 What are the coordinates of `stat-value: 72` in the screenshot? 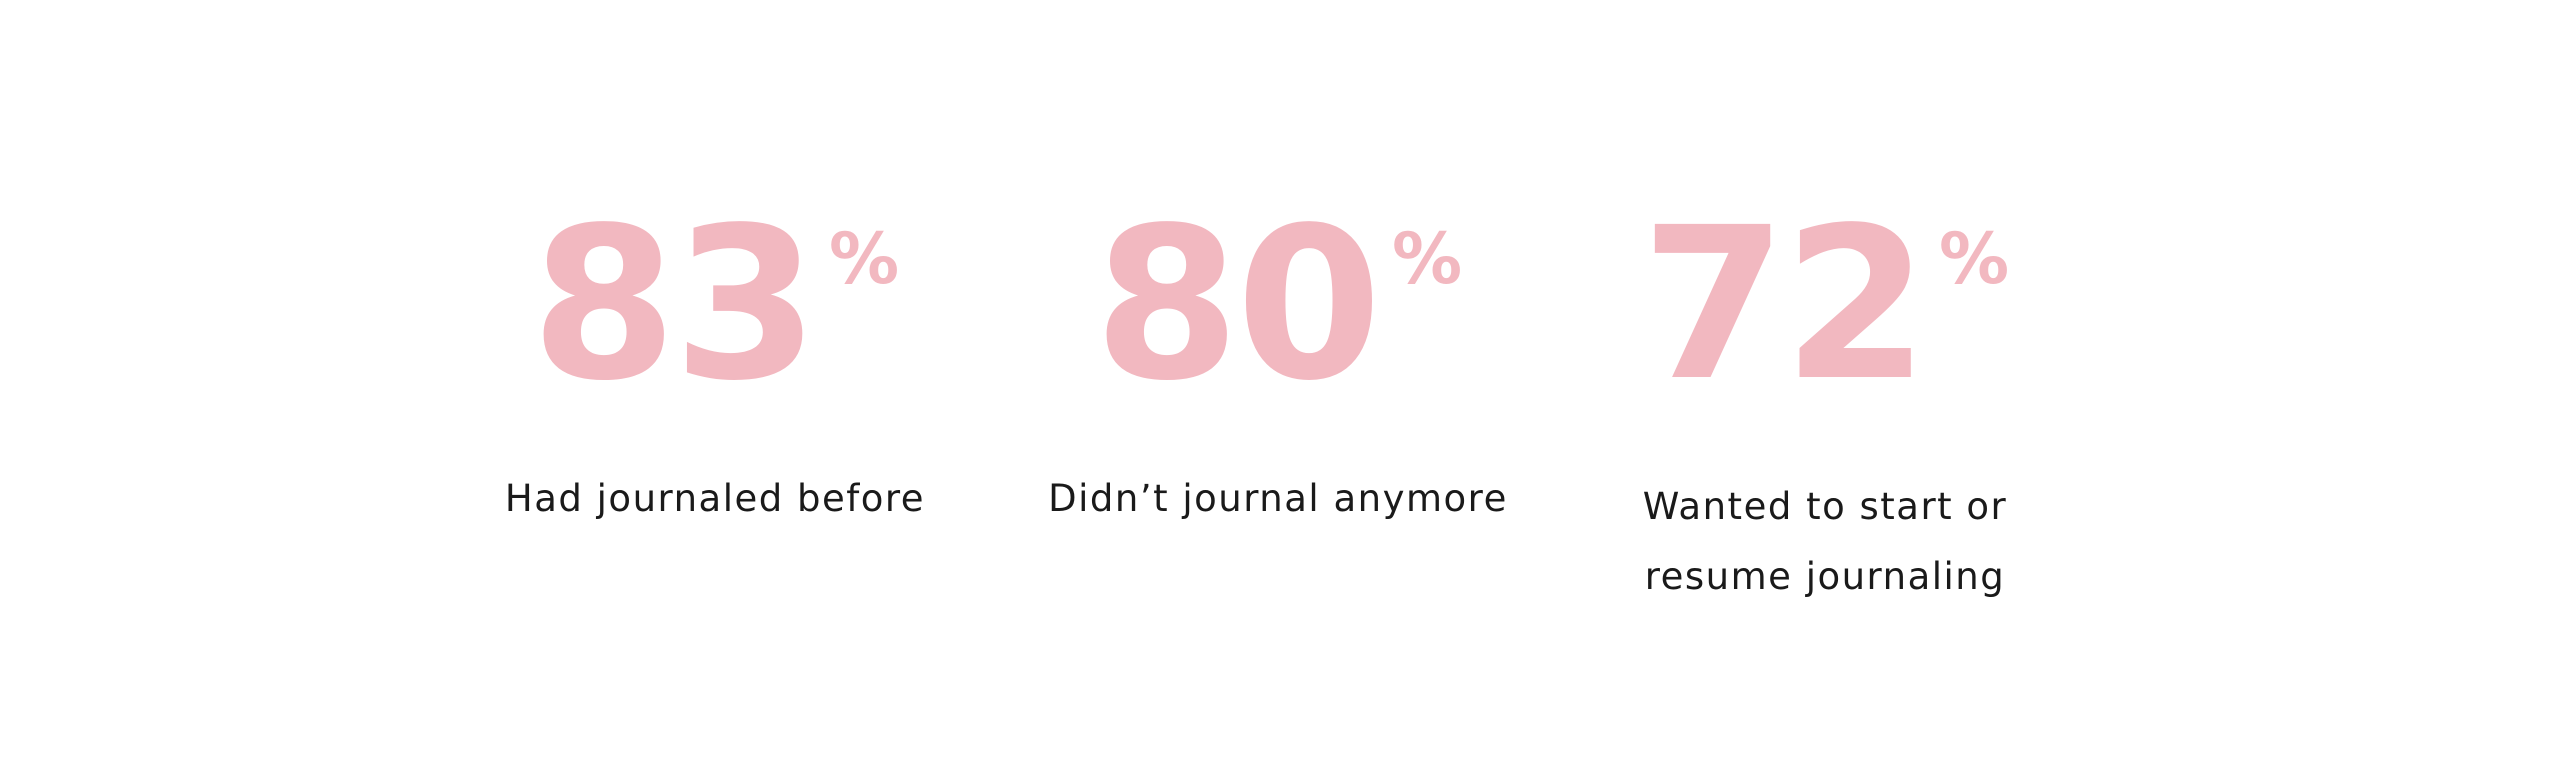 It's located at (1784, 304).